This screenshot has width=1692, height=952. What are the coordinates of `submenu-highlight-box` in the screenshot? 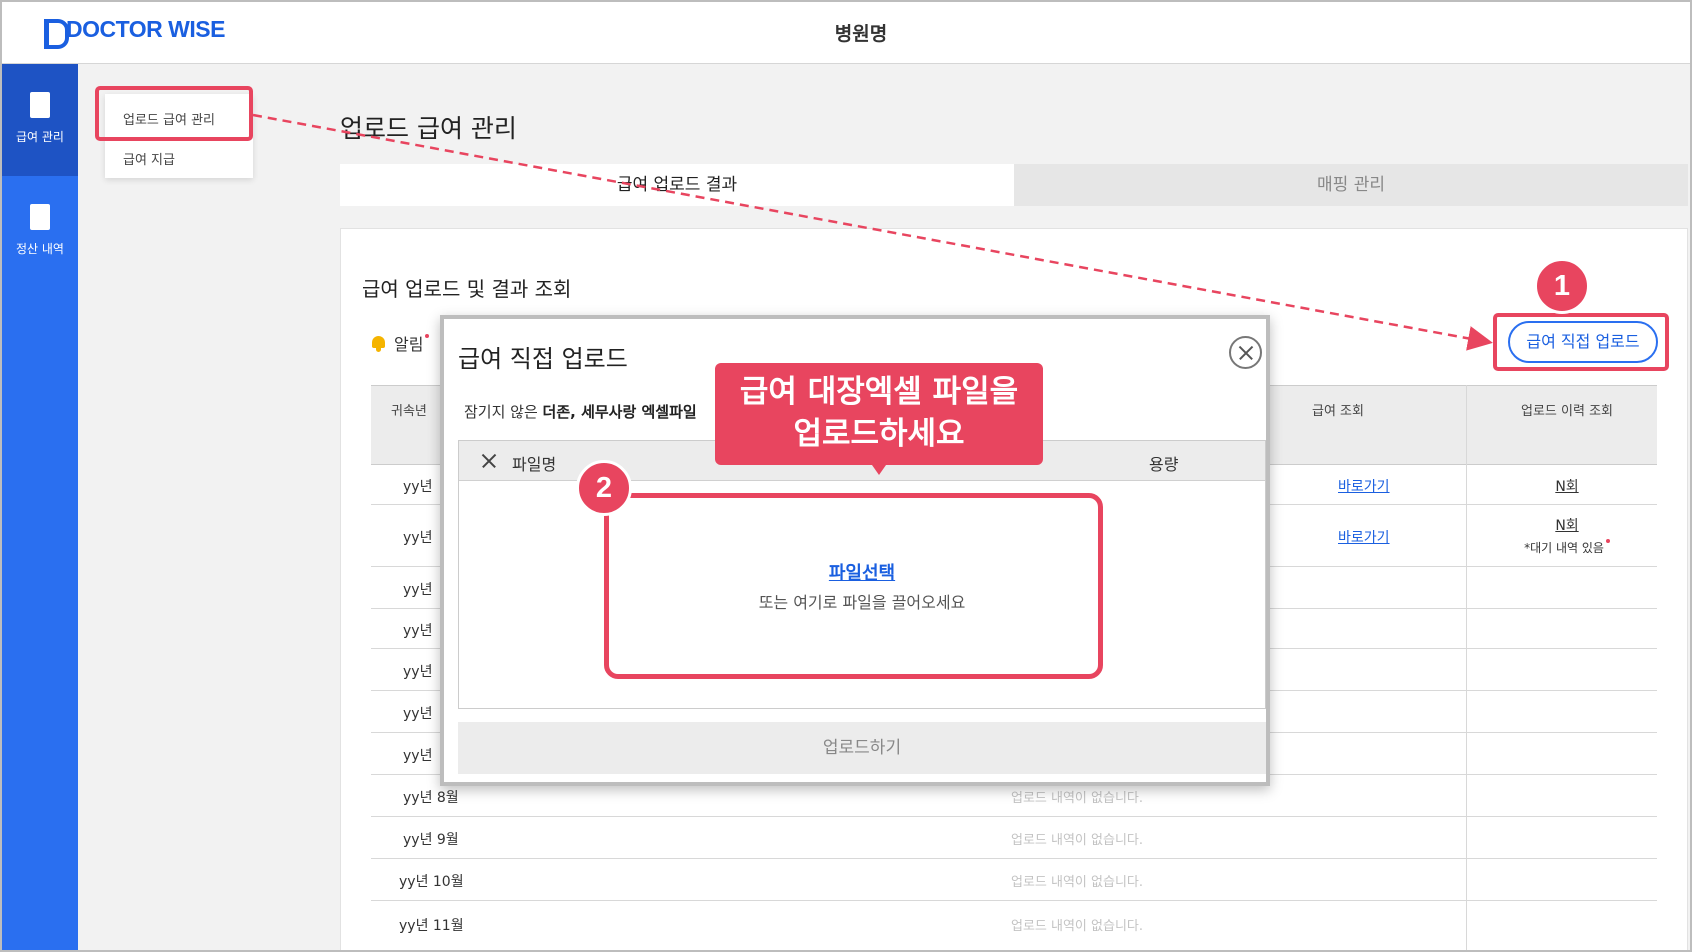 It's located at (174, 113).